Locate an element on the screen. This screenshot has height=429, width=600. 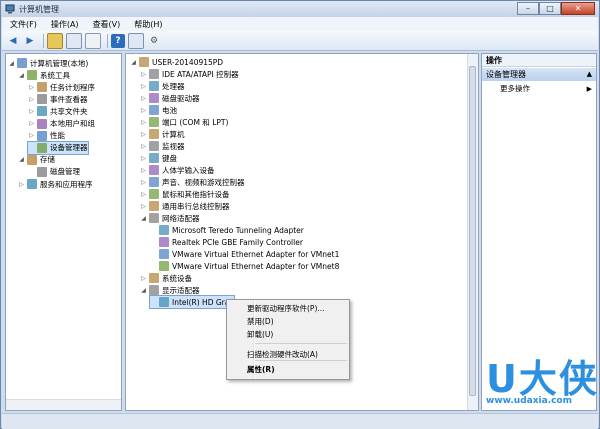
device-tree-item: ▷ 声音、视频和游戏控制器 is located at coordinates (192, 182).